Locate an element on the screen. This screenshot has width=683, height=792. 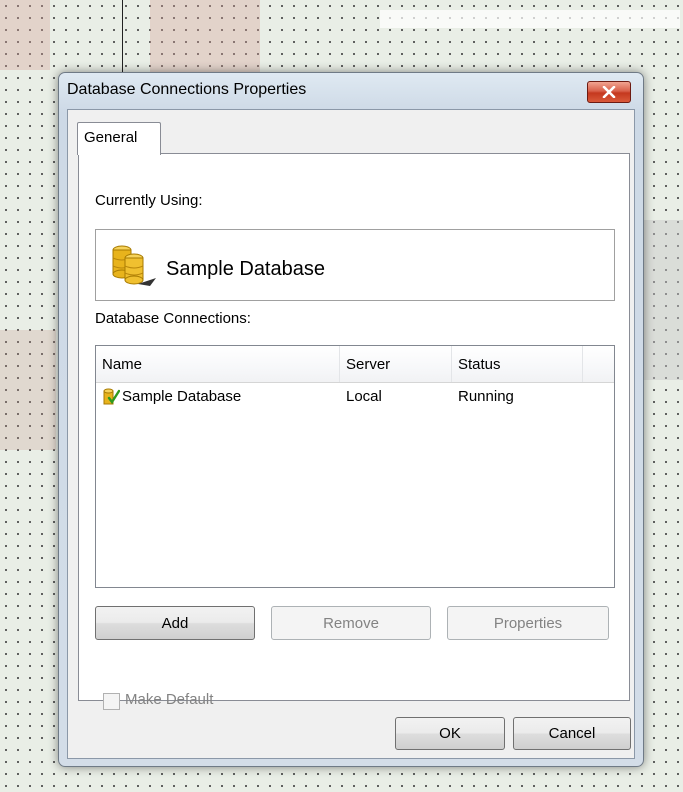
column-header-name: Name is located at coordinates (218, 364).